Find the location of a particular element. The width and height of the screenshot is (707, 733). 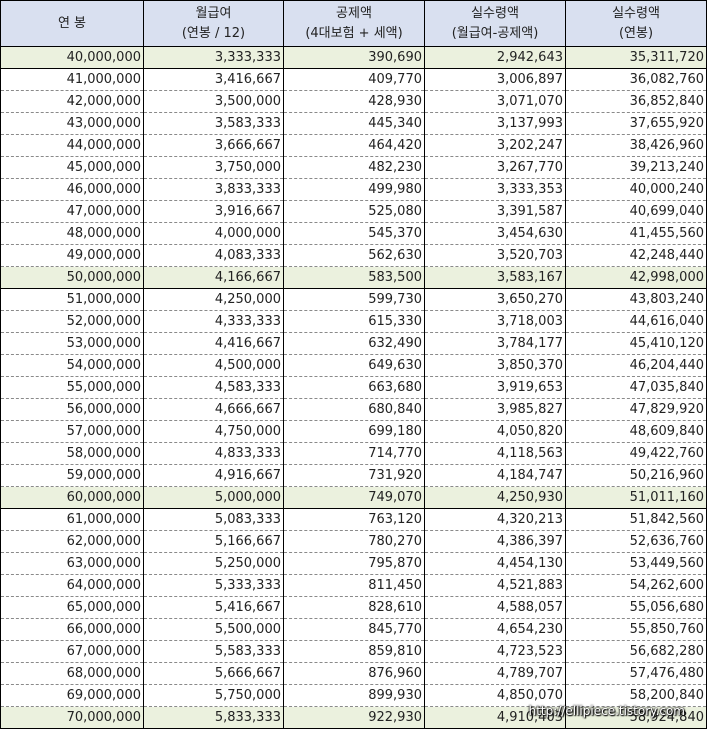

monthly-salary-cell: 3,916,667 is located at coordinates (213, 211).